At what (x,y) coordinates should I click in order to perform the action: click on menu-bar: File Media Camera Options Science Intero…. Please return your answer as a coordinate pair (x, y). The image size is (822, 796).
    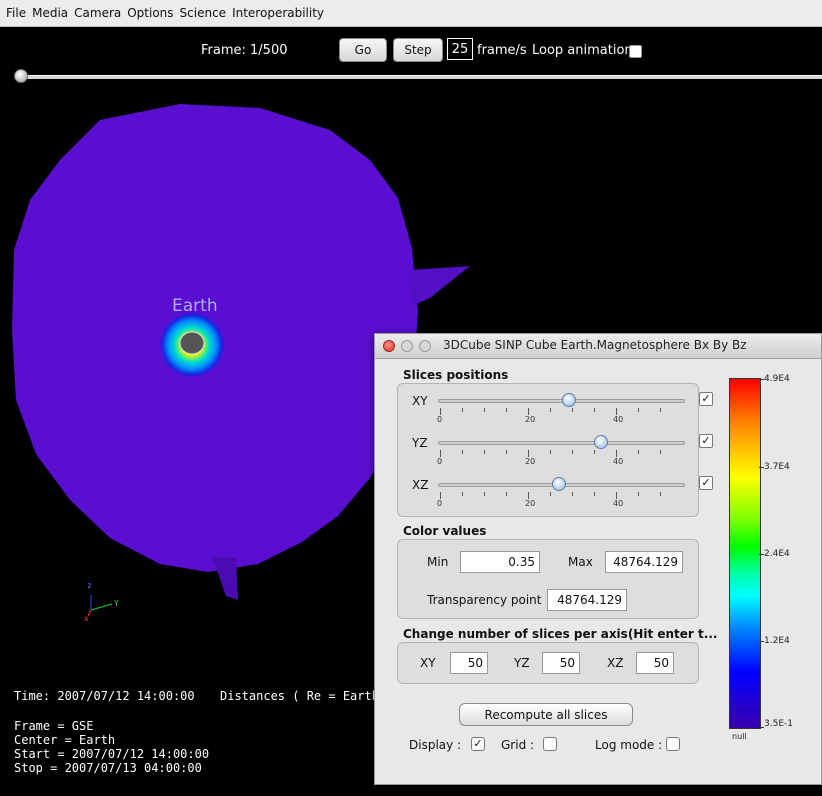
    Looking at the image, I should click on (411, 13).